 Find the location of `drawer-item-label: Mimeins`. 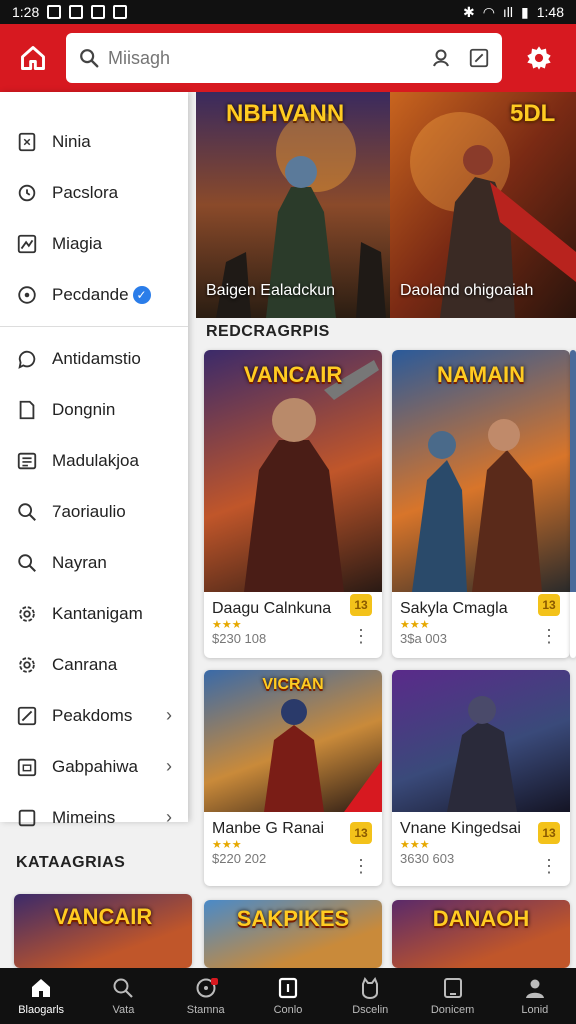

drawer-item-label: Mimeins is located at coordinates (84, 817).